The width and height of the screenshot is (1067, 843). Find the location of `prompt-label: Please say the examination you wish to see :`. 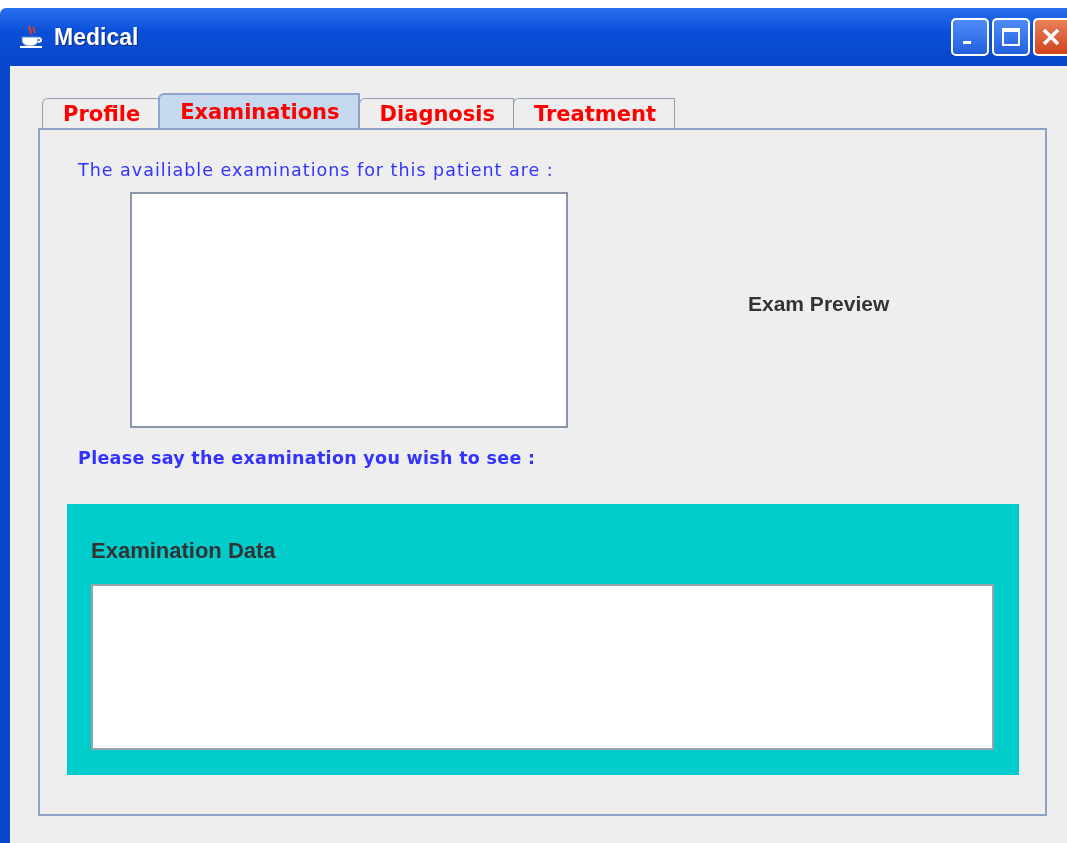

prompt-label: Please say the examination you wish to see : is located at coordinates (307, 458).